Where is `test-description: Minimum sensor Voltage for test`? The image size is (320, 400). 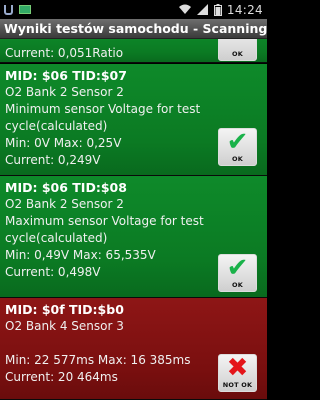
test-description: Minimum sensor Voltage for test is located at coordinates (103, 109).